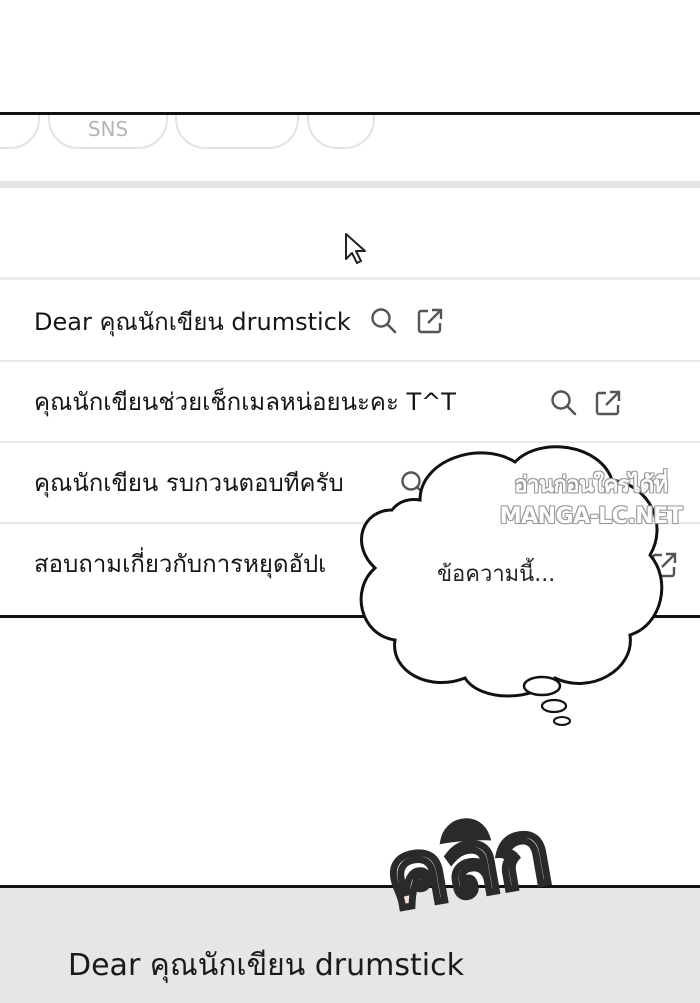  What do you see at coordinates (591, 485) in the screenshot?
I see `watermark-line: อ่านก่อนใครได้ที่` at bounding box center [591, 485].